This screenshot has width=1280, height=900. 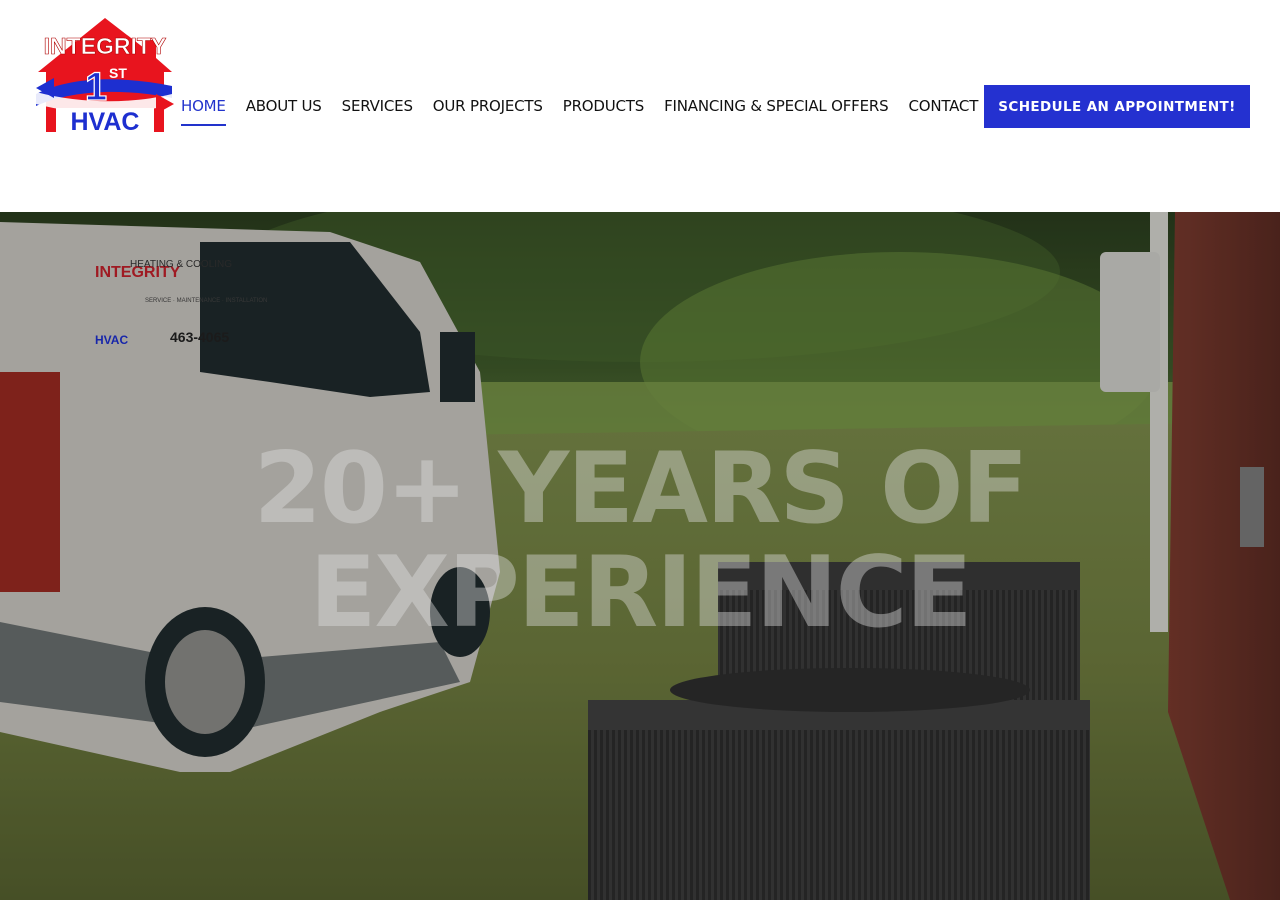 What do you see at coordinates (96, 87) in the screenshot?
I see `logo-text-number: 1` at bounding box center [96, 87].